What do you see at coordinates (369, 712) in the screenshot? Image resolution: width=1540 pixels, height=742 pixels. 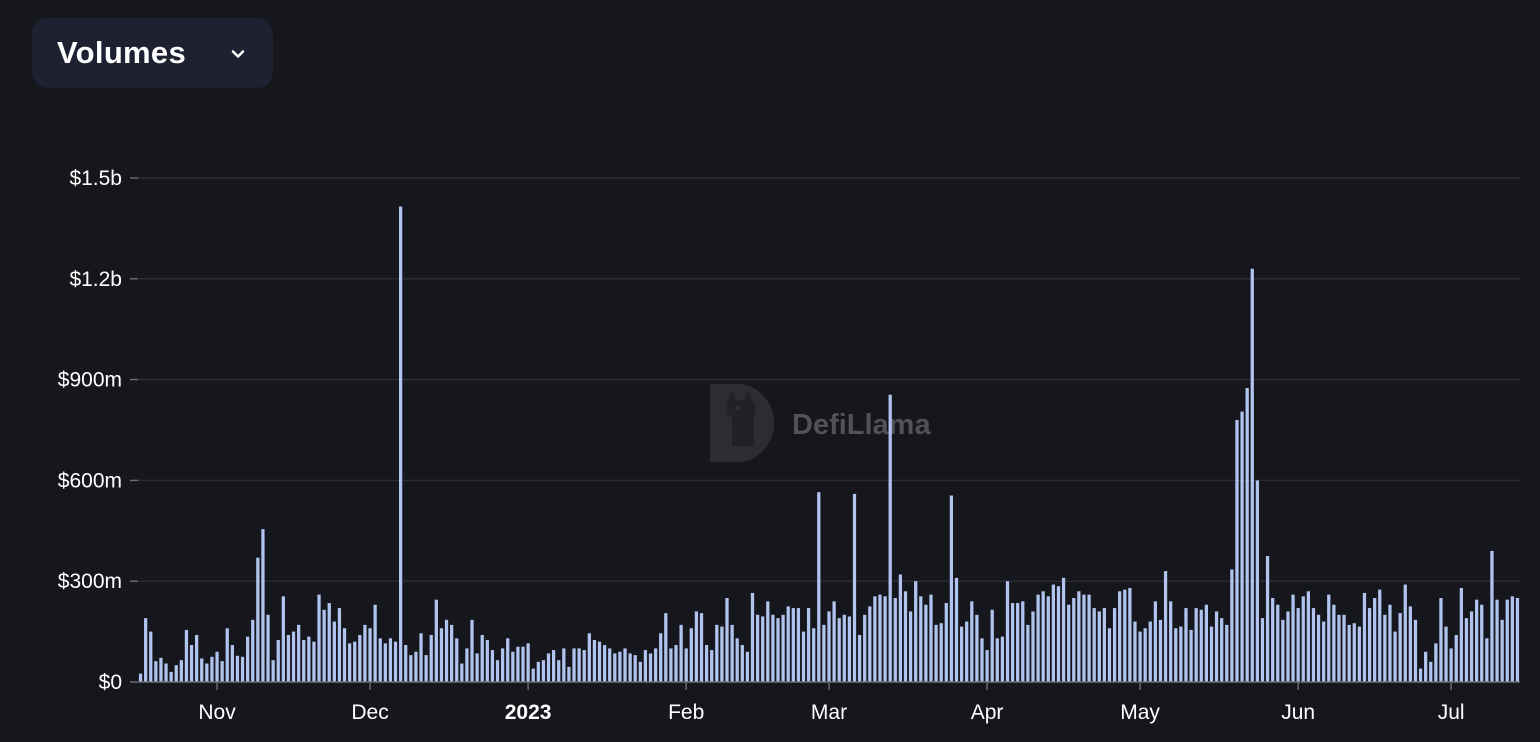 I see `x-tick-label: Dec` at bounding box center [369, 712].